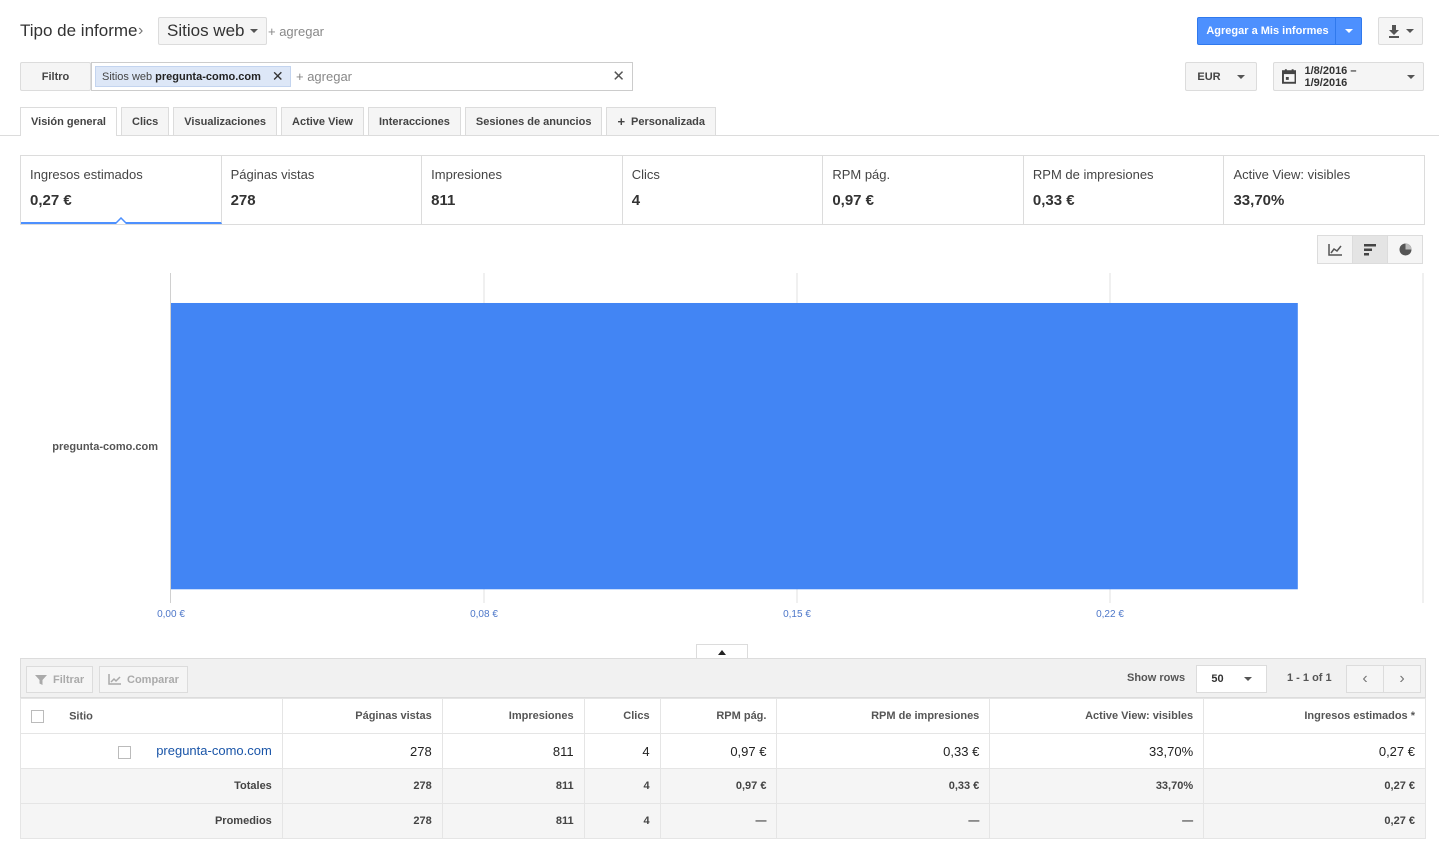  What do you see at coordinates (296, 31) in the screenshot?
I see `add-dimension-link: + agregar` at bounding box center [296, 31].